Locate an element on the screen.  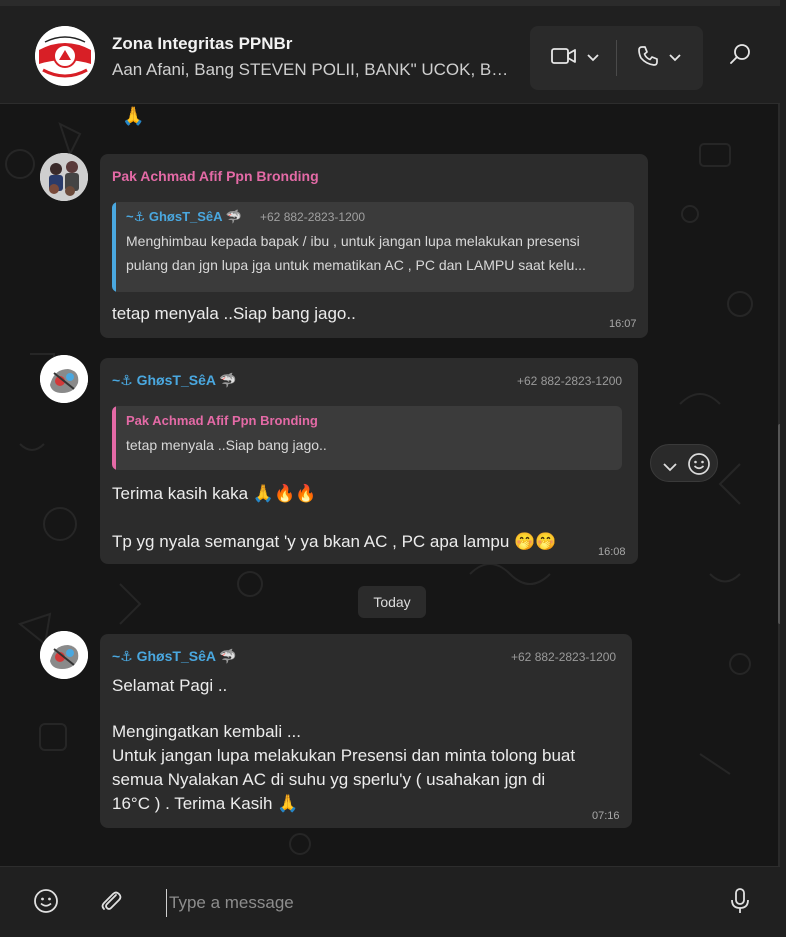
message-composer: Type a message is located at coordinates (390, 901).